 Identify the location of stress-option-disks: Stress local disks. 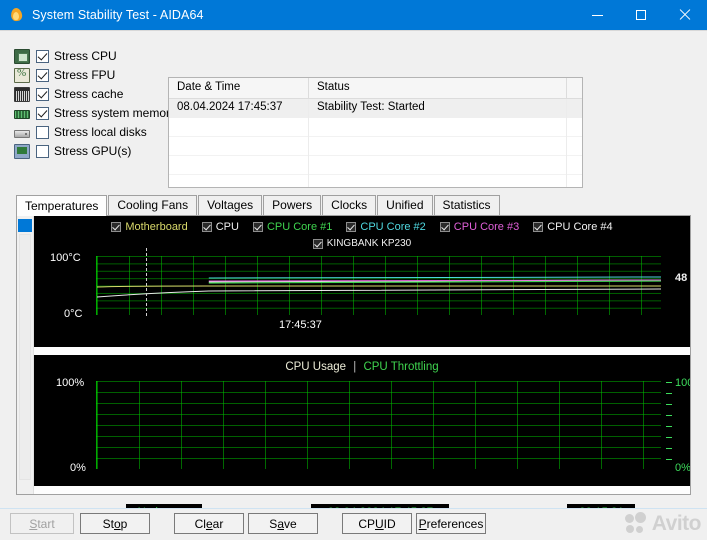
(89, 132).